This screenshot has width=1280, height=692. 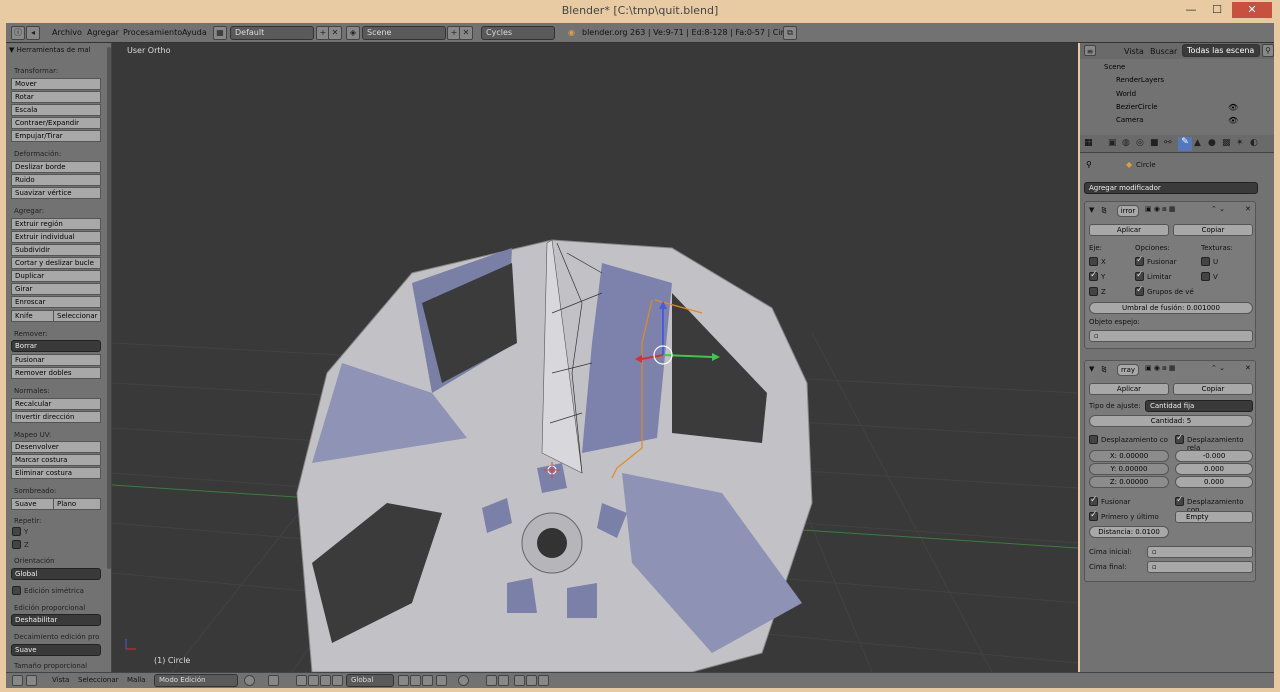 What do you see at coordinates (56, 167) in the screenshot?
I see `tool-deslizar-borde: Deslizar borde` at bounding box center [56, 167].